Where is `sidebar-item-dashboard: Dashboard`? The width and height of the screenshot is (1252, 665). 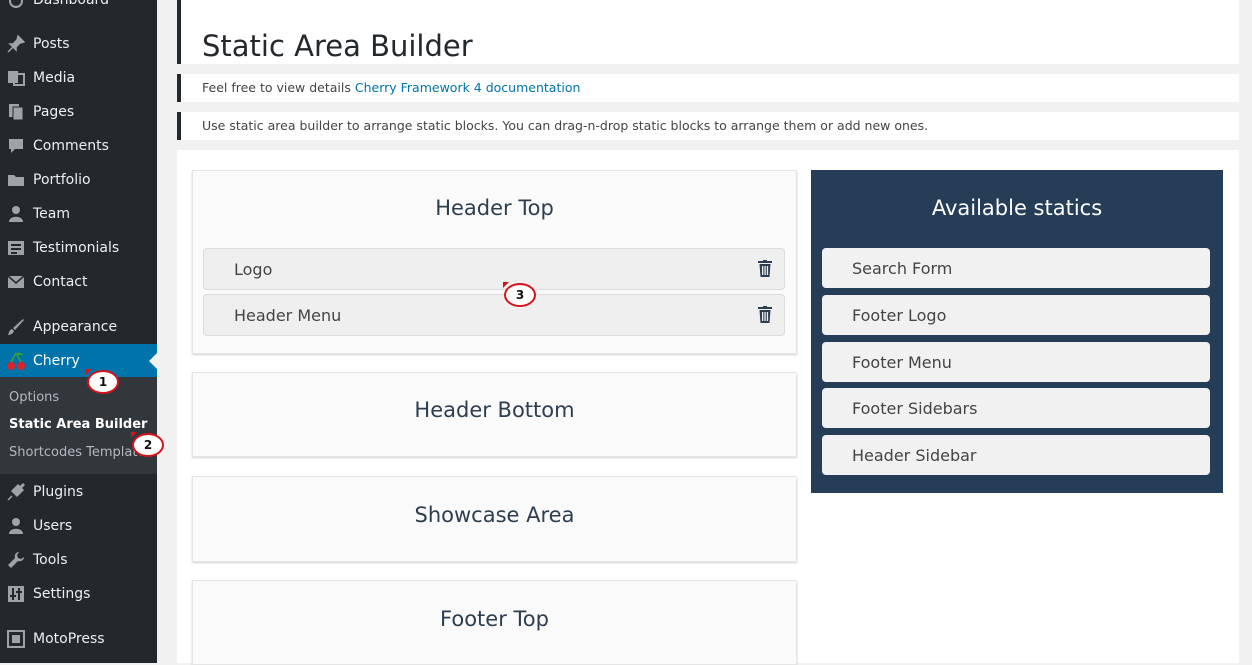 sidebar-item-dashboard: Dashboard is located at coordinates (78, 8).